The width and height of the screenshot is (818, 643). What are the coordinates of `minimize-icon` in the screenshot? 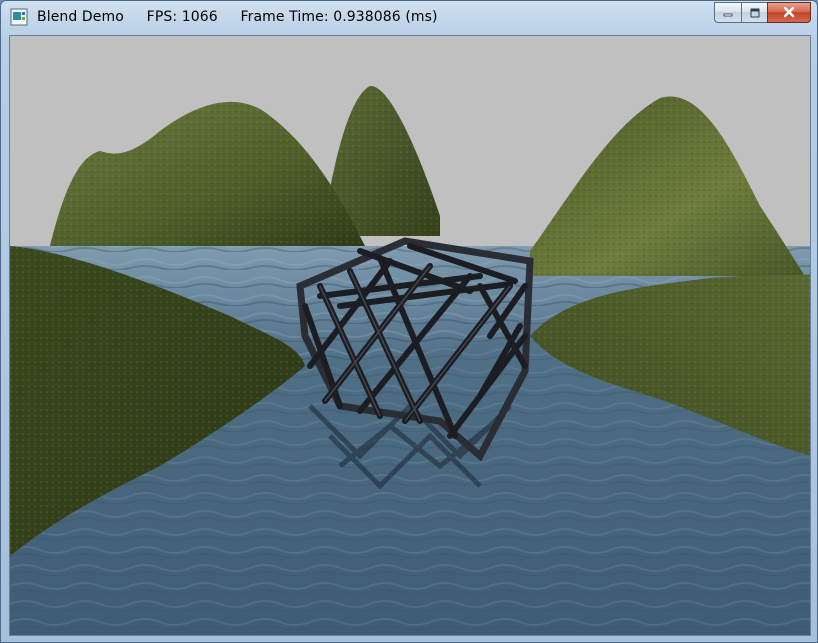 It's located at (728, 12).